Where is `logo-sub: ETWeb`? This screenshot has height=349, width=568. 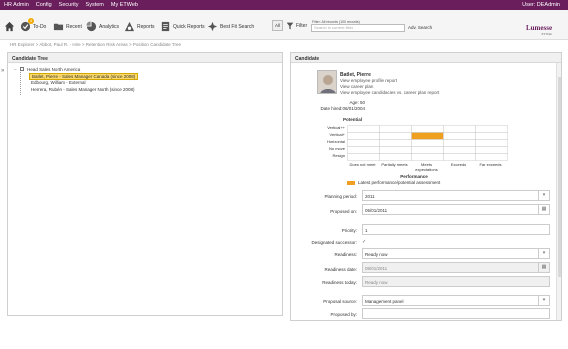 logo-sub: ETWeb is located at coordinates (547, 34).